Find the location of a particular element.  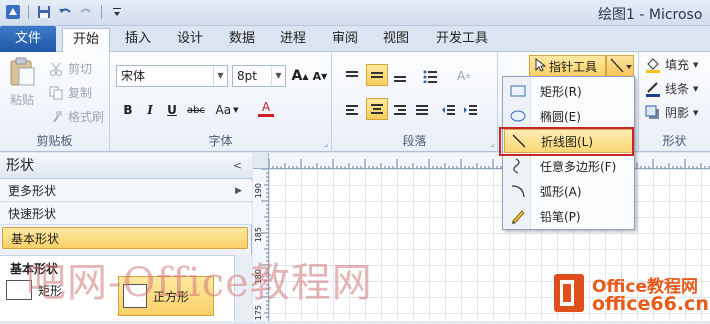

bold-button: B is located at coordinates (128, 110).